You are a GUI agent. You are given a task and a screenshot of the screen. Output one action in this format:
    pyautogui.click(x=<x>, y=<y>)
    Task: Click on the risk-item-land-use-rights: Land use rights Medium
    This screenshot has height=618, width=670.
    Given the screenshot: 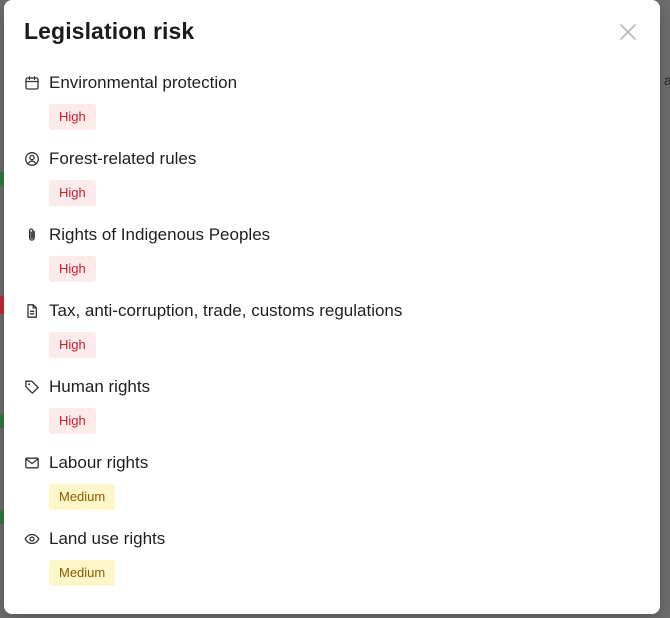 What is the action you would take?
    pyautogui.click(x=324, y=562)
    